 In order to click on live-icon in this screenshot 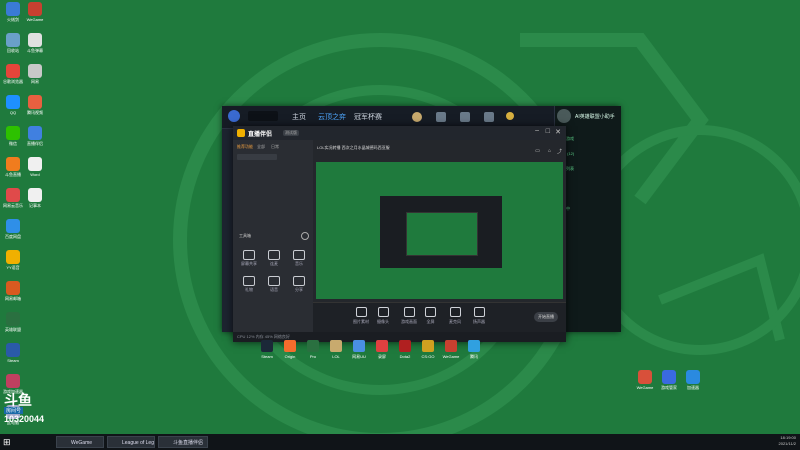, I will do `click(35, 133)`.